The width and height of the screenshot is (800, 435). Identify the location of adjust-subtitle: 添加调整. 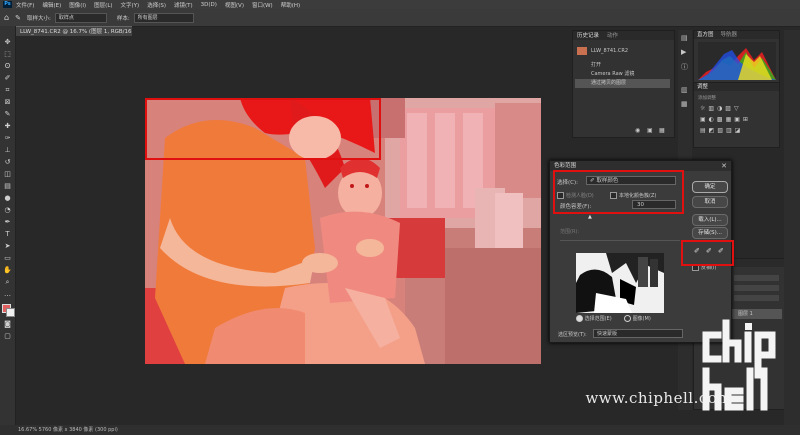
(707, 98).